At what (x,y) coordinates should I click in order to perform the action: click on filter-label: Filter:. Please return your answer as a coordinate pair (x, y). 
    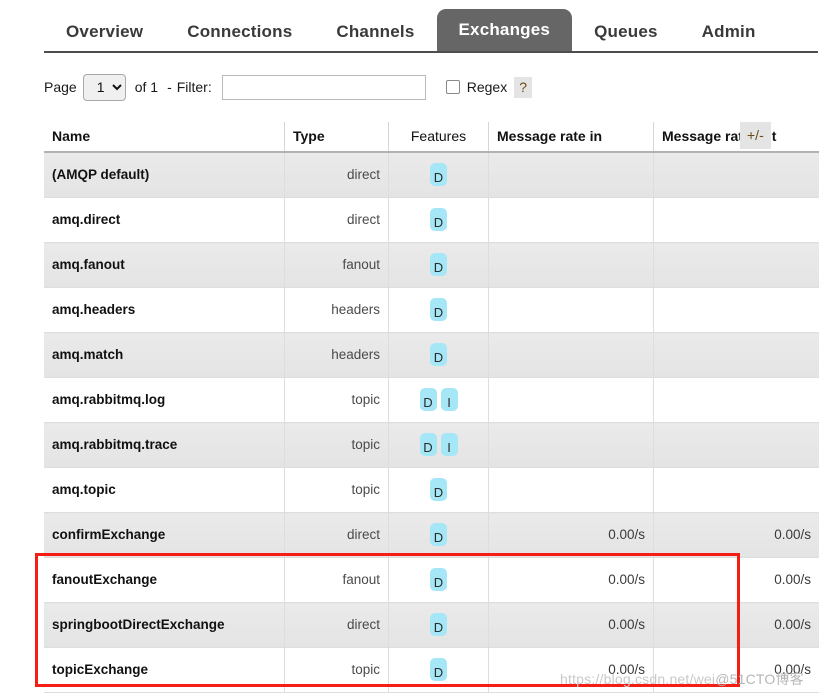
    Looking at the image, I should click on (194, 87).